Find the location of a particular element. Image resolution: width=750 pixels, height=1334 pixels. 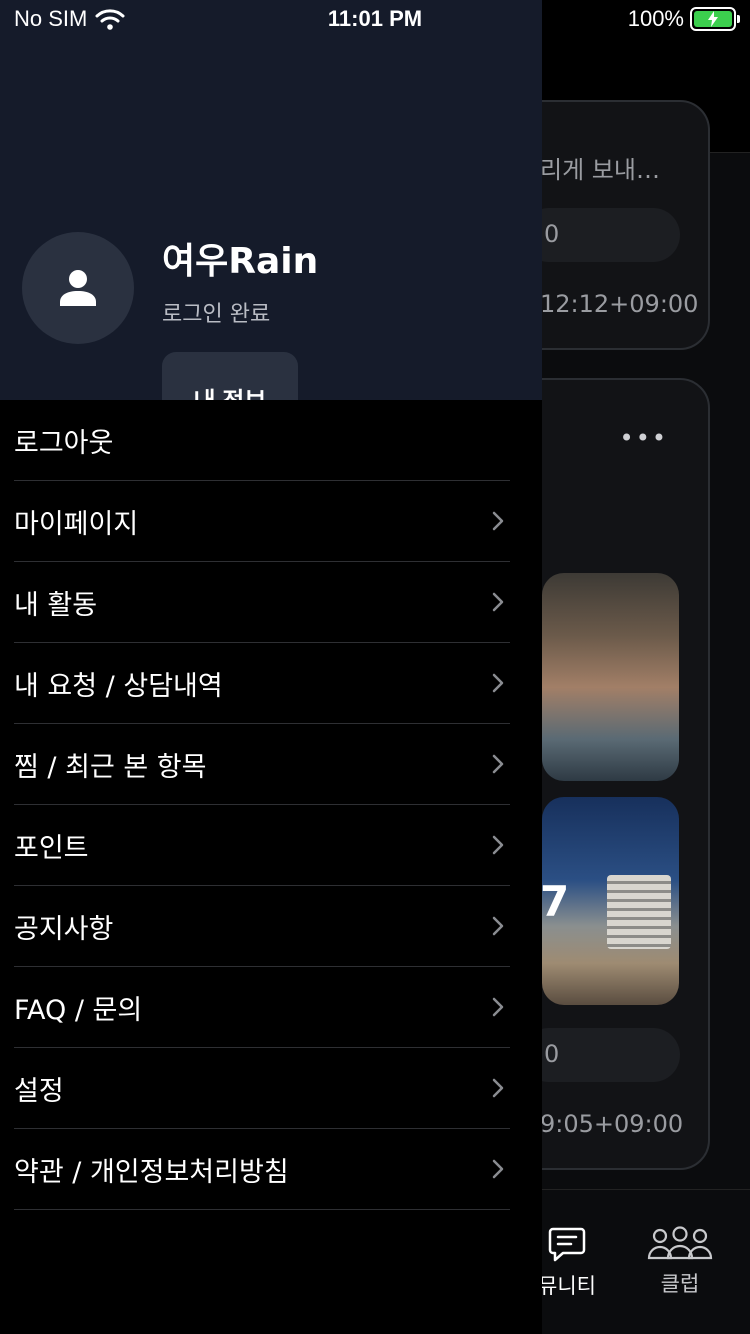

clock: 11:01 PM is located at coordinates (375, 18).